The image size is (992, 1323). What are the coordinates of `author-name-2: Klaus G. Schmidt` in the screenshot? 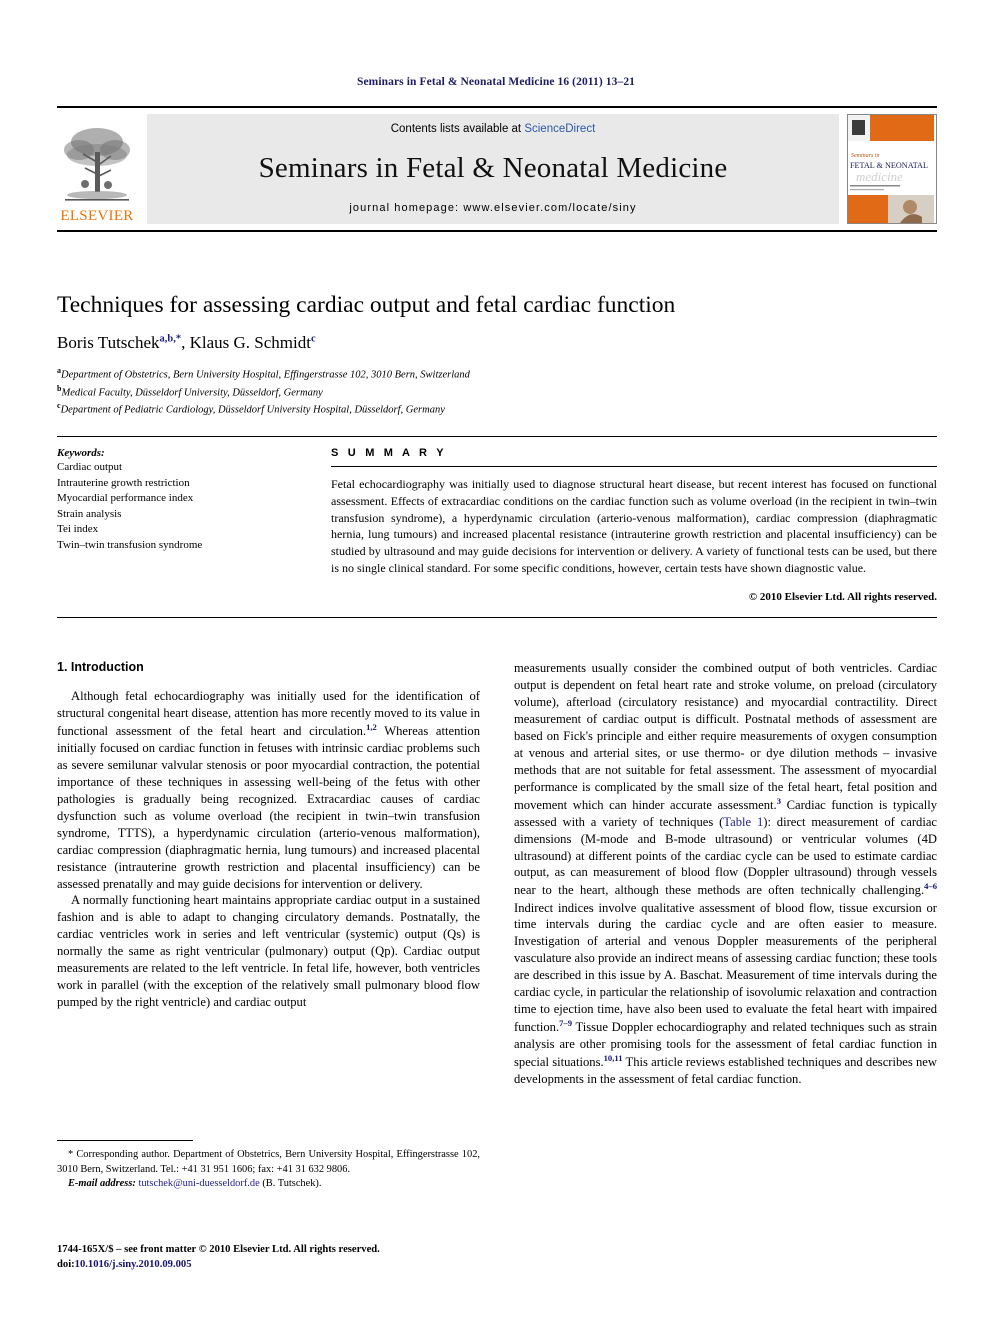 It's located at (250, 343).